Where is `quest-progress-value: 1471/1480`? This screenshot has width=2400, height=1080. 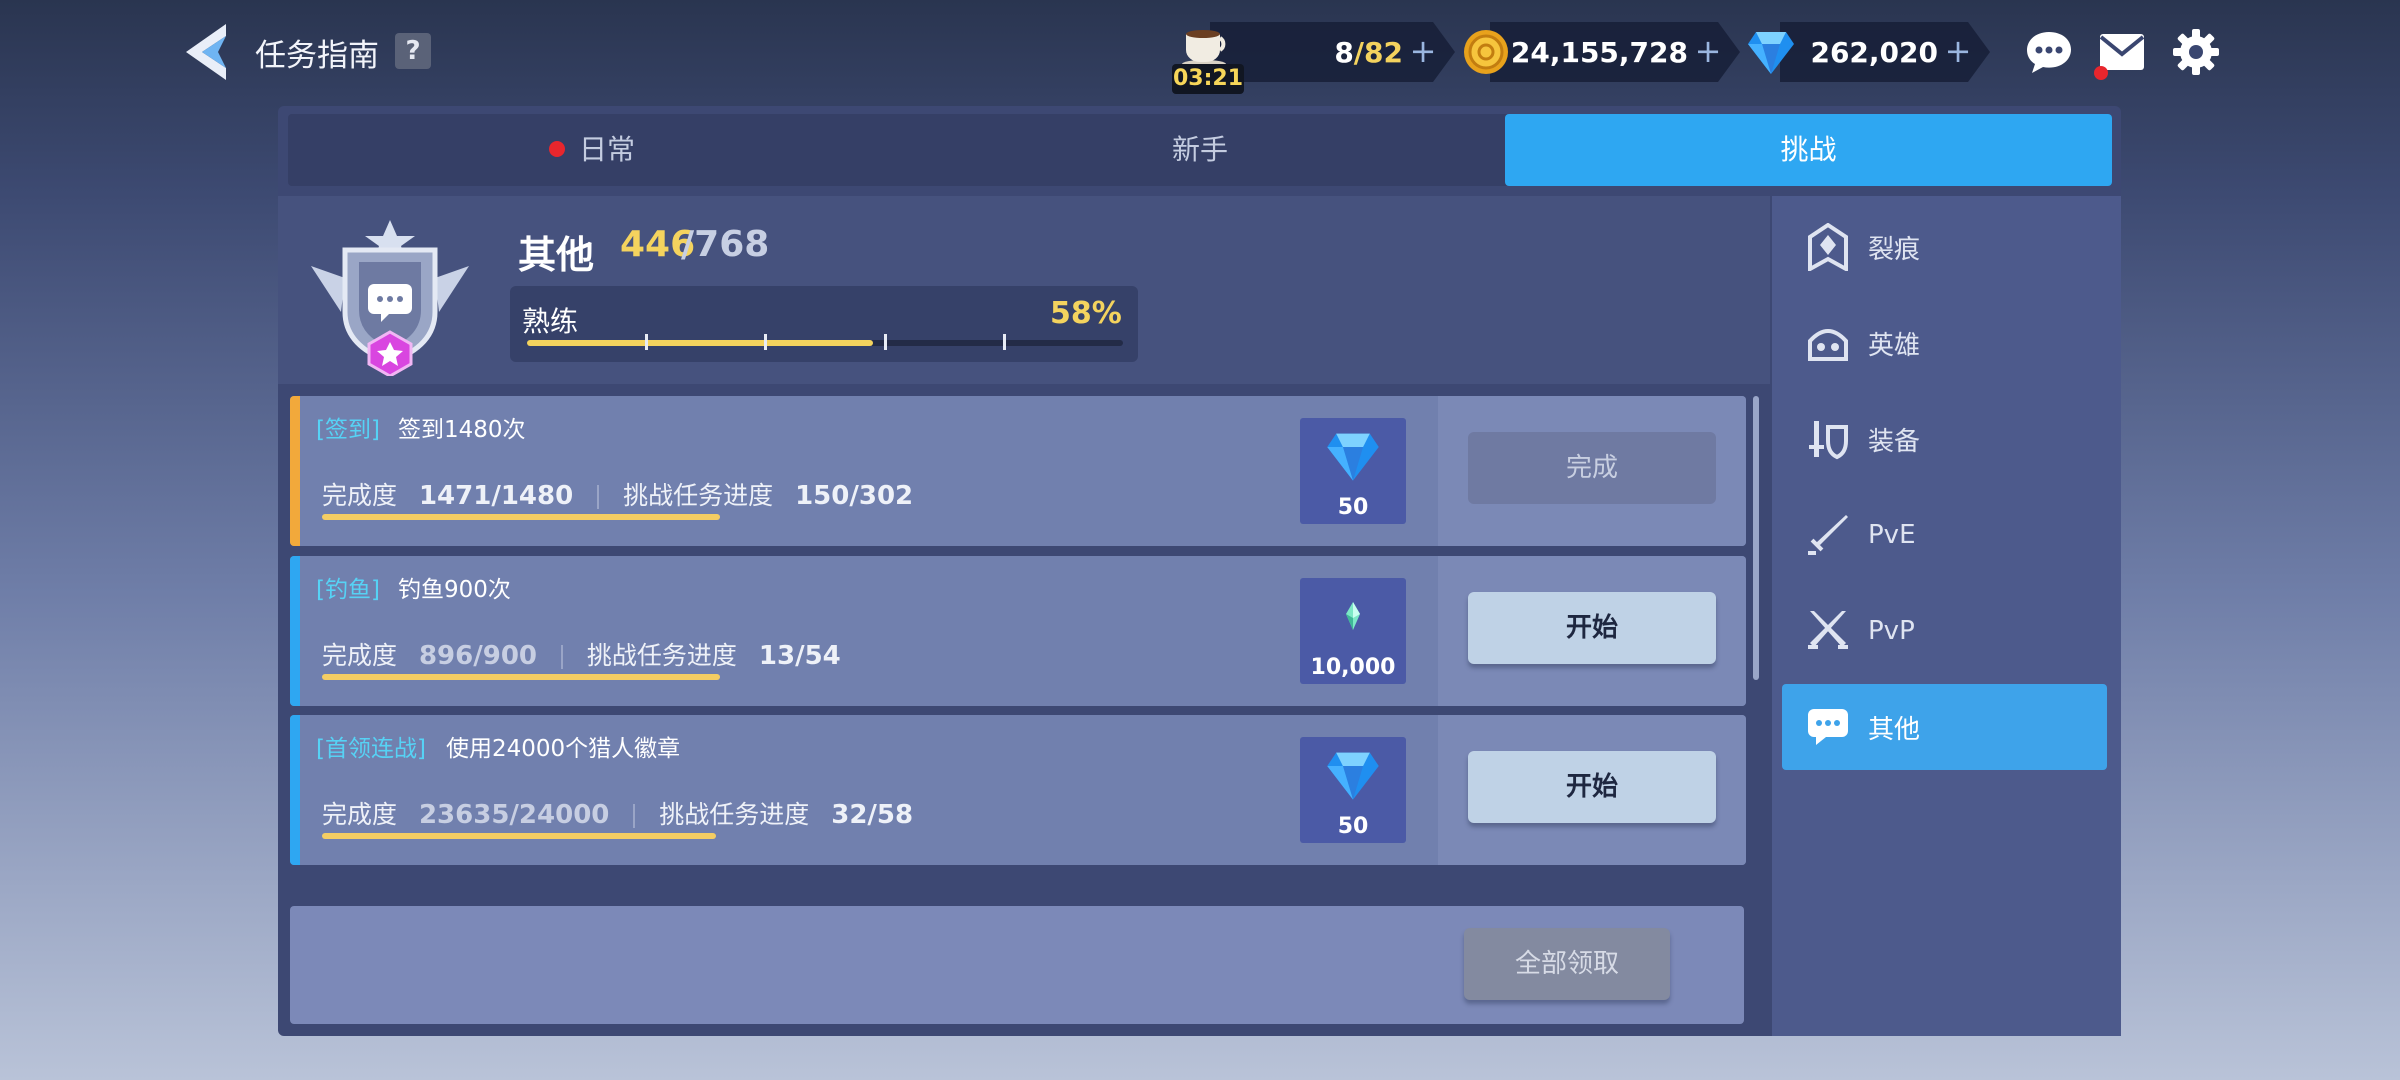 quest-progress-value: 1471/1480 is located at coordinates (496, 496).